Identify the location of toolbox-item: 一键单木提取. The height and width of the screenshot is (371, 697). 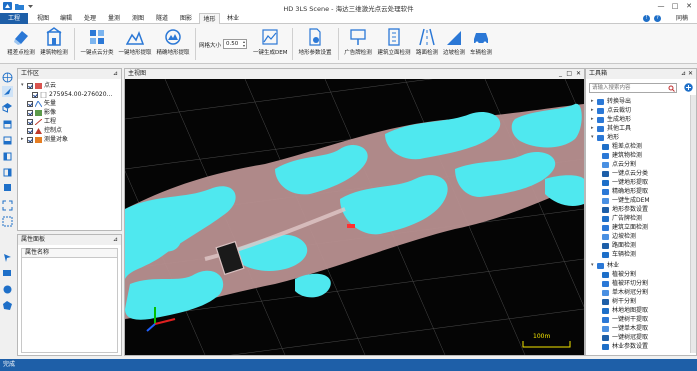
(625, 328).